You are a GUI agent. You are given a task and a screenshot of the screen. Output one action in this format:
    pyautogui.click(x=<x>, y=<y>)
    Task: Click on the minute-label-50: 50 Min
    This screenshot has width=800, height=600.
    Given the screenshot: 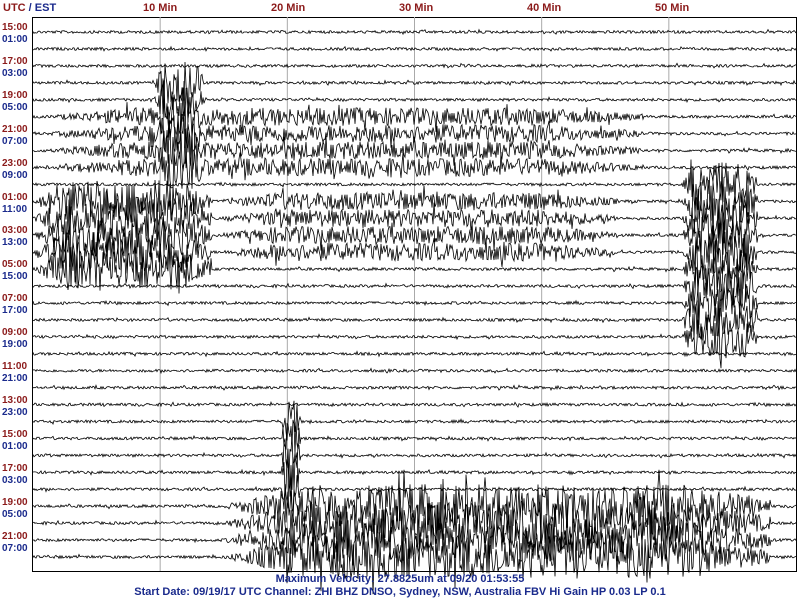 What is the action you would take?
    pyautogui.click(x=672, y=8)
    